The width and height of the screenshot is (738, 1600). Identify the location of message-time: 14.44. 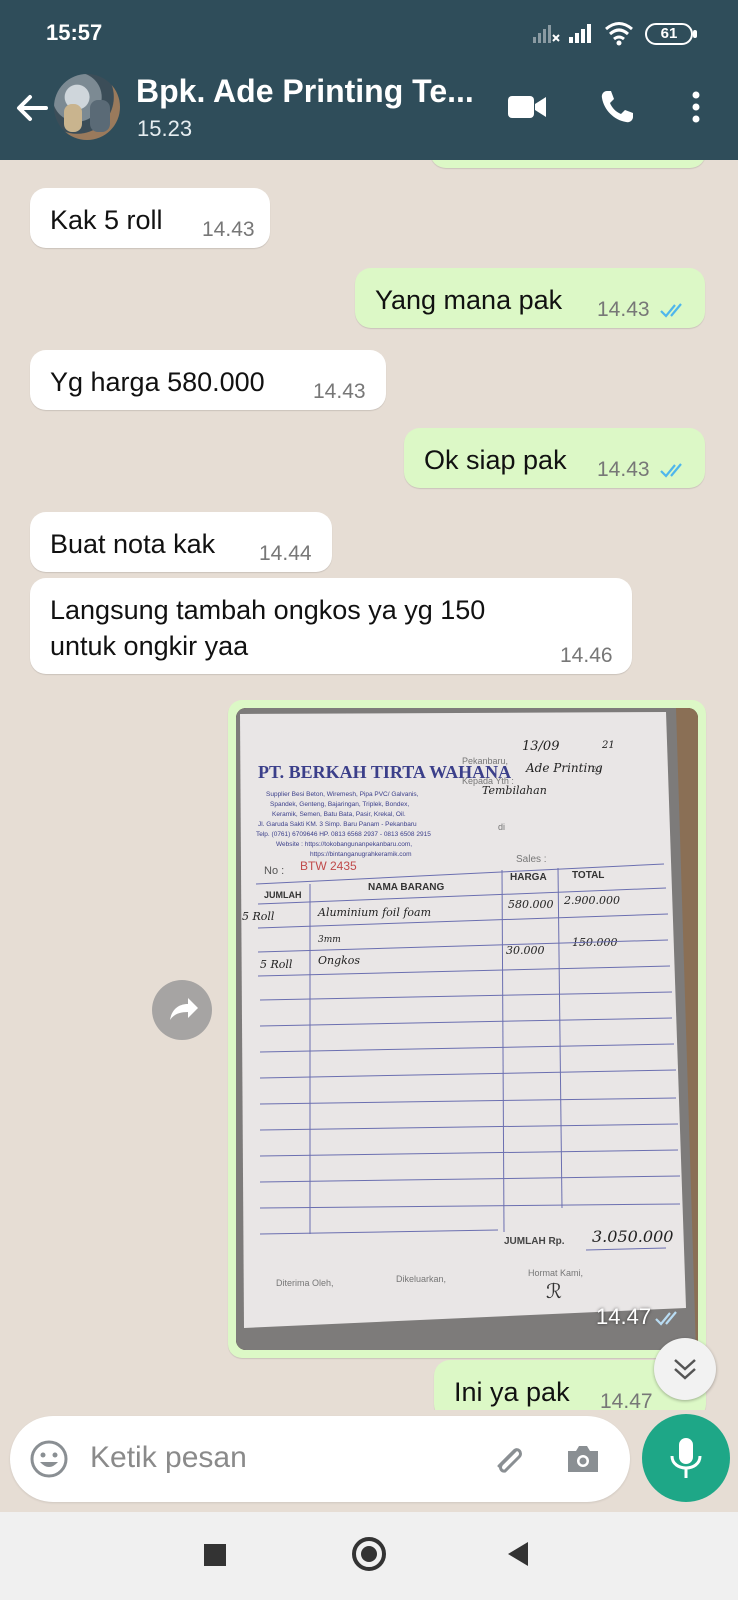
(285, 553).